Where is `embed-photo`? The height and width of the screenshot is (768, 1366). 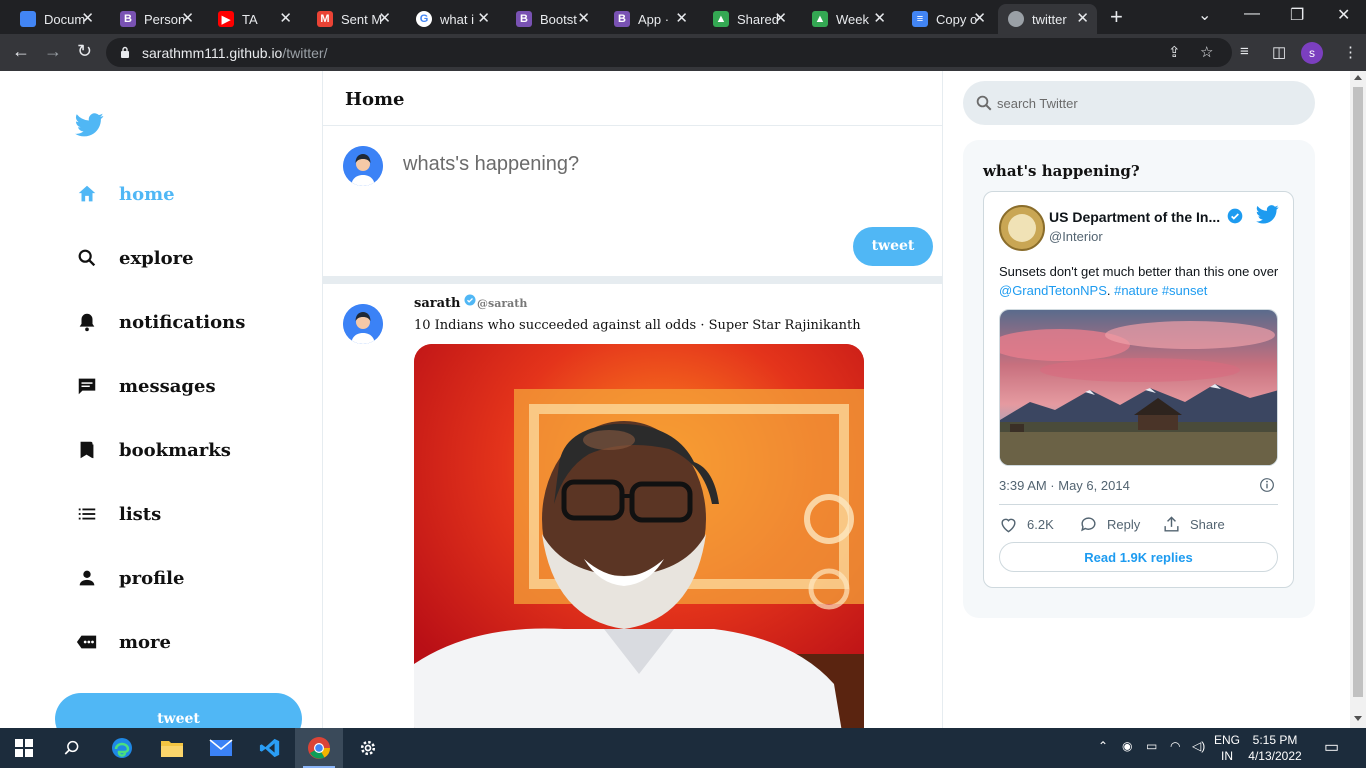
embed-photo is located at coordinates (1138, 387).